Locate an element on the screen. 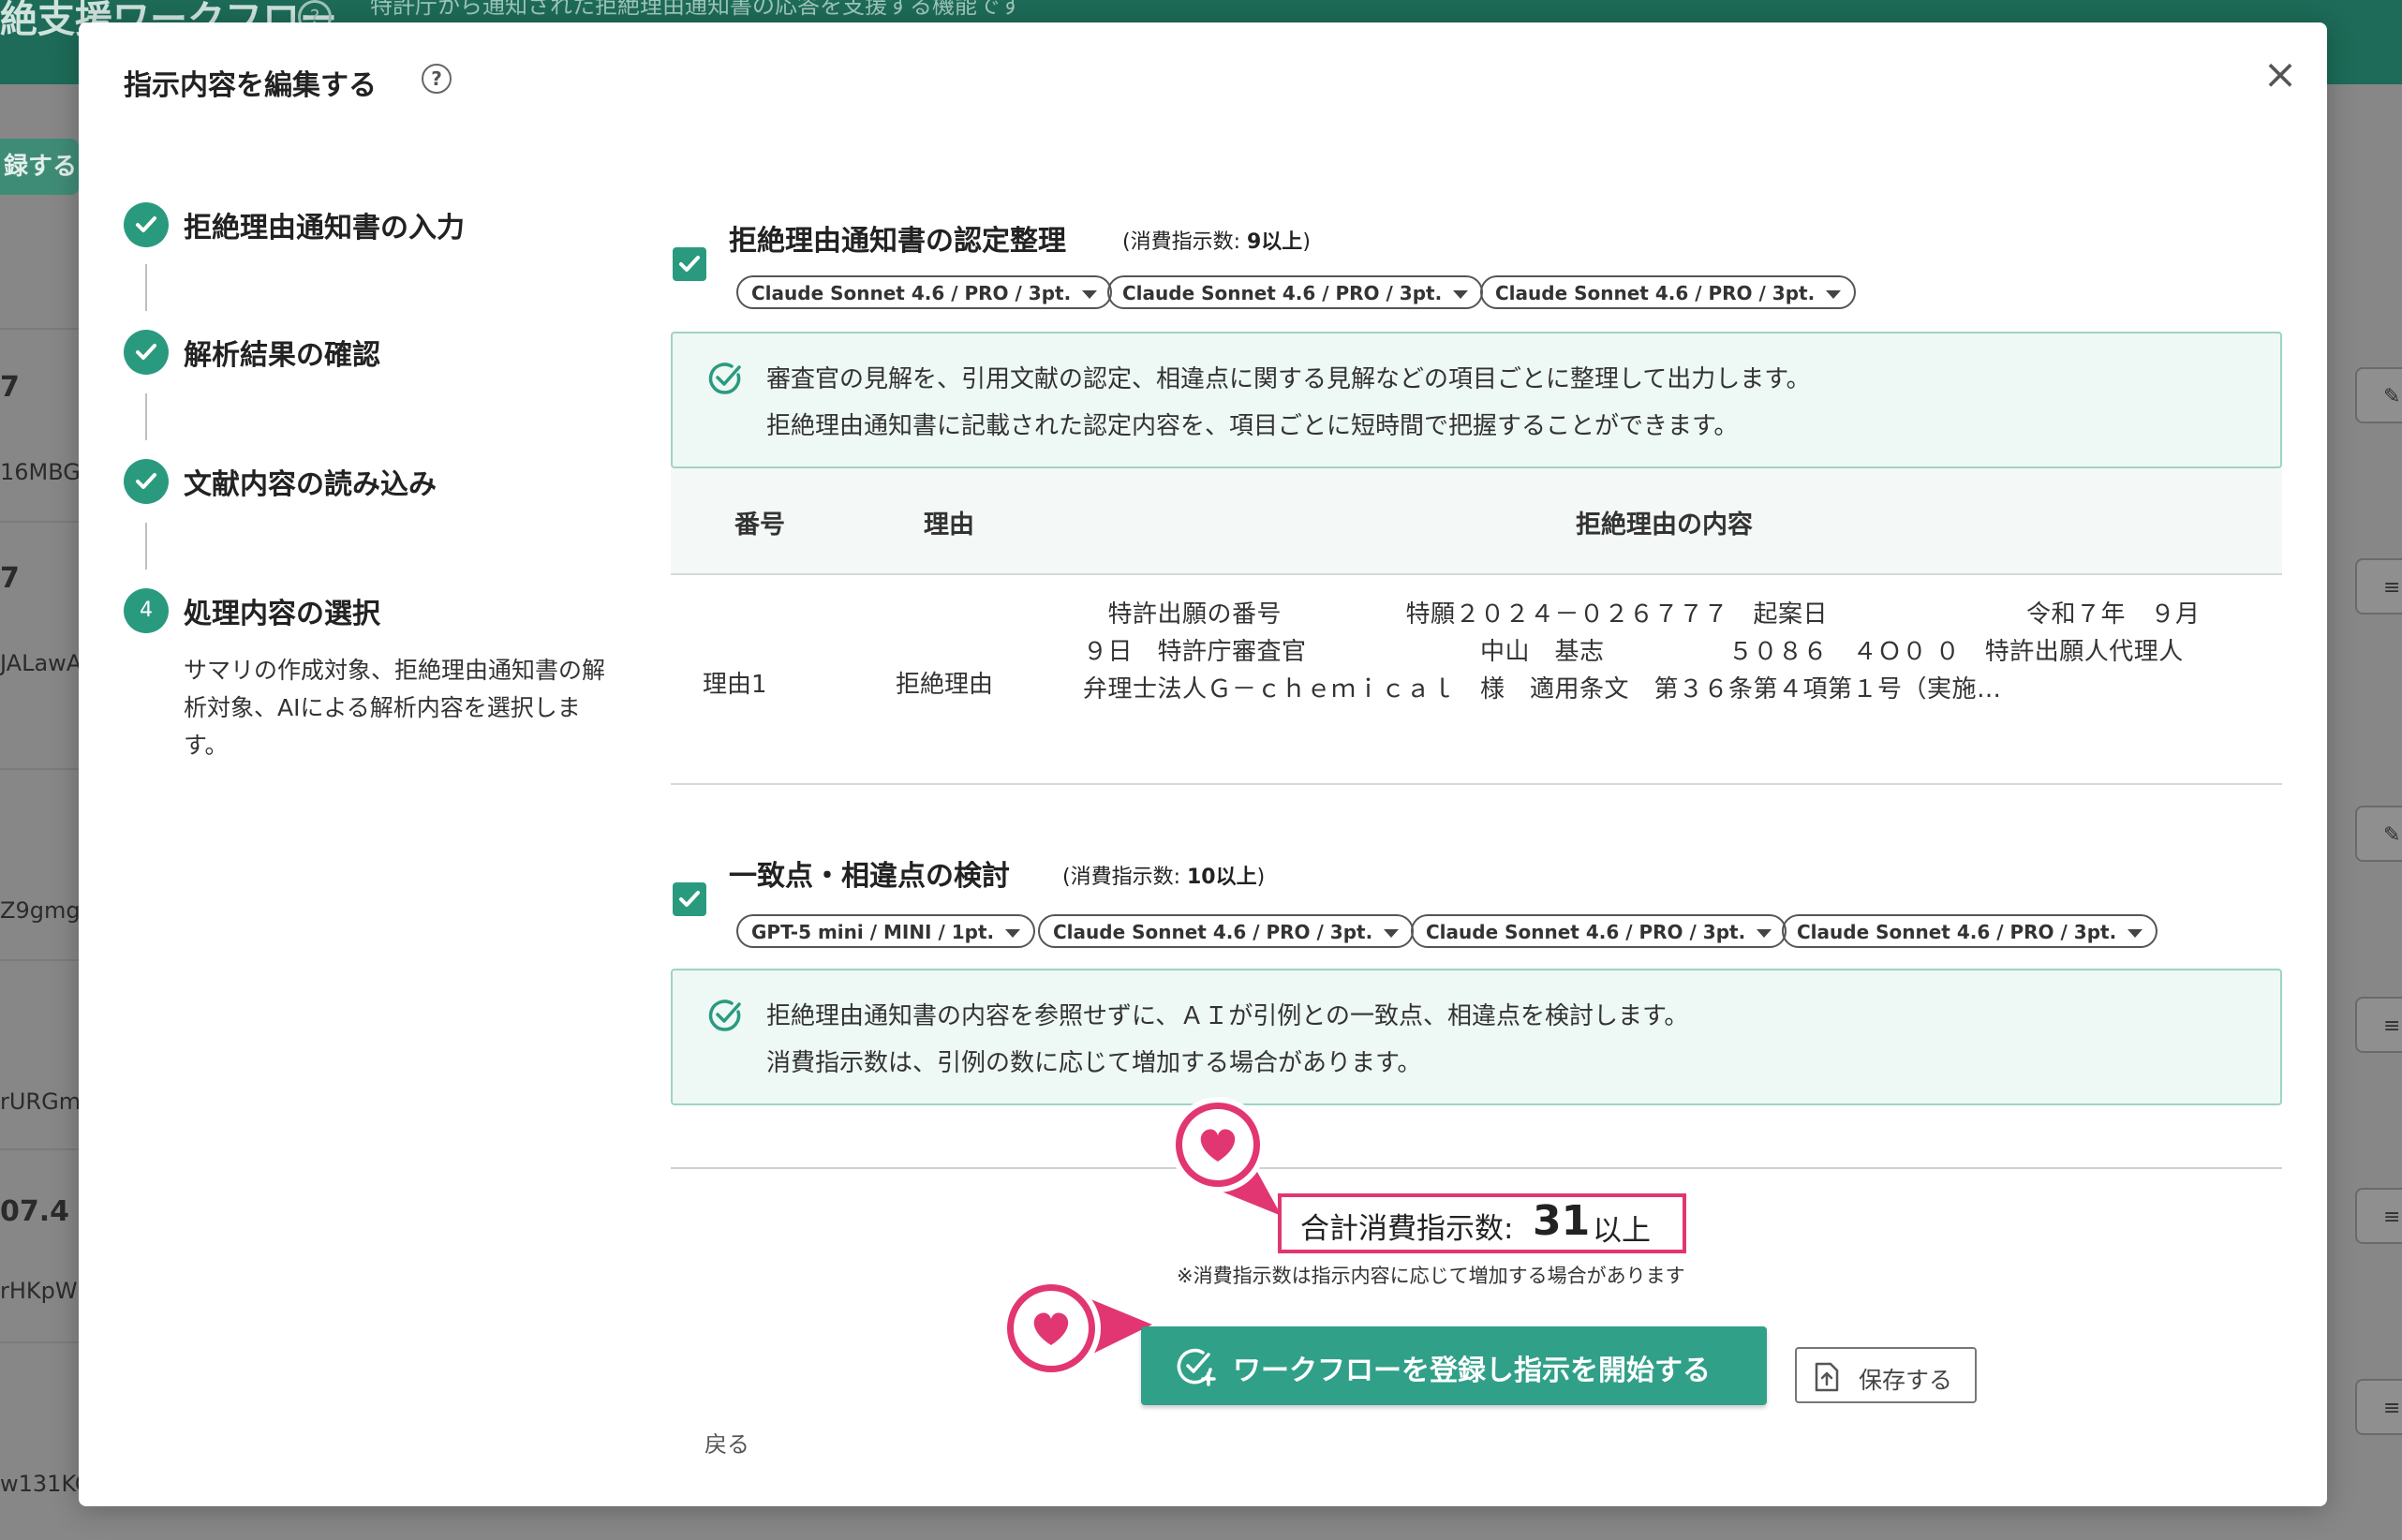 This screenshot has width=2402, height=1540. total-label: 合計消費指示数: is located at coordinates (1407, 1229).